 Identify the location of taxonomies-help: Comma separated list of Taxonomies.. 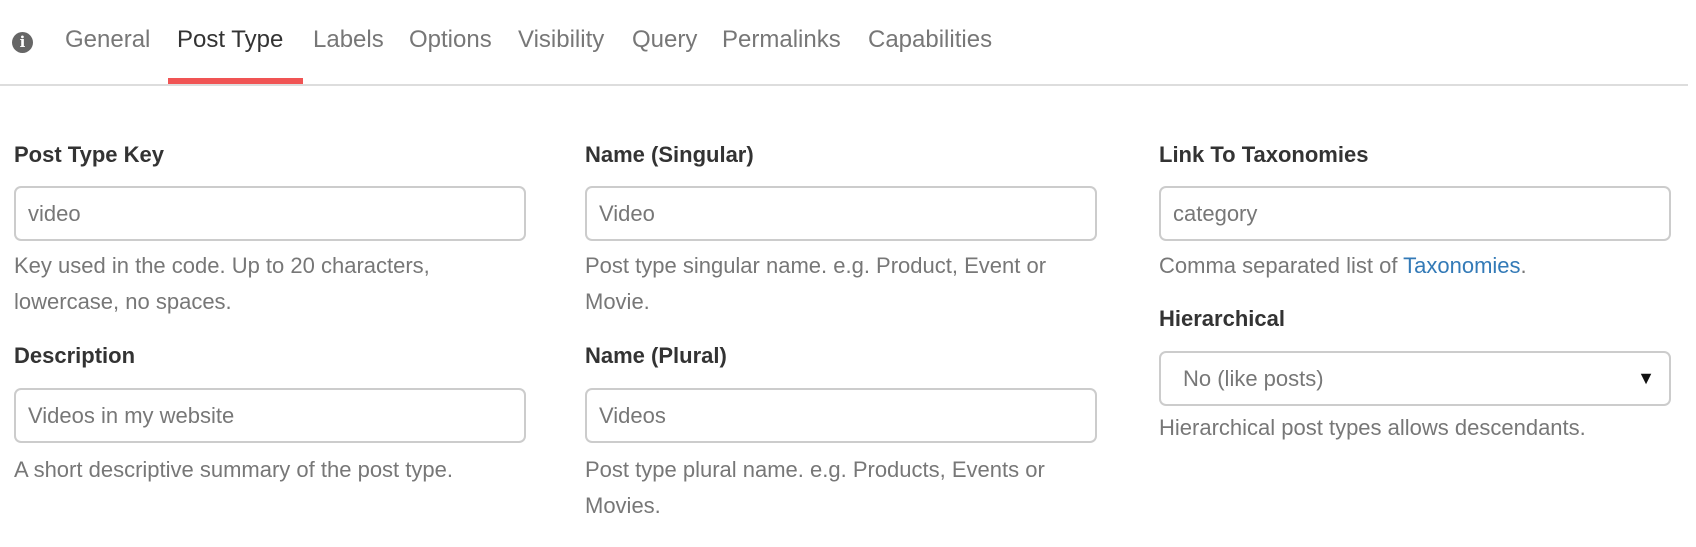
(1419, 266).